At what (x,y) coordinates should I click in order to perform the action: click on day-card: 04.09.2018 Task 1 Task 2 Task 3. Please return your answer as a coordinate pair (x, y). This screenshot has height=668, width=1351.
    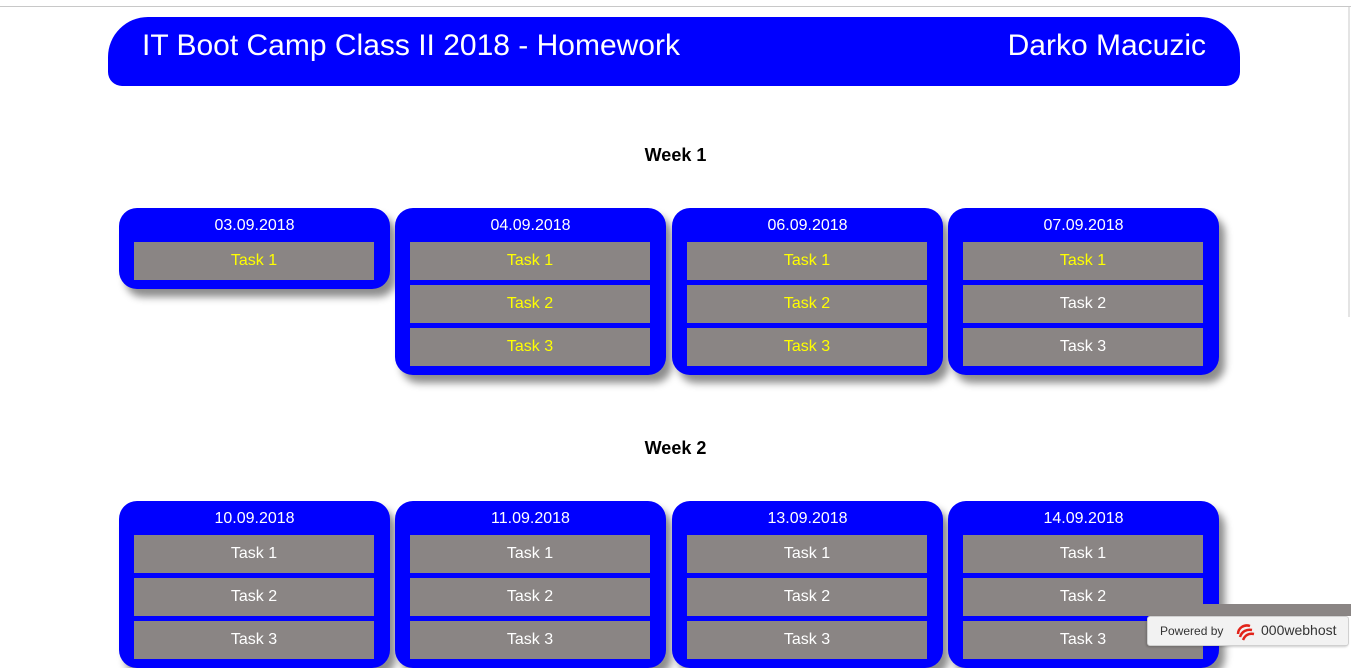
    Looking at the image, I should click on (530, 291).